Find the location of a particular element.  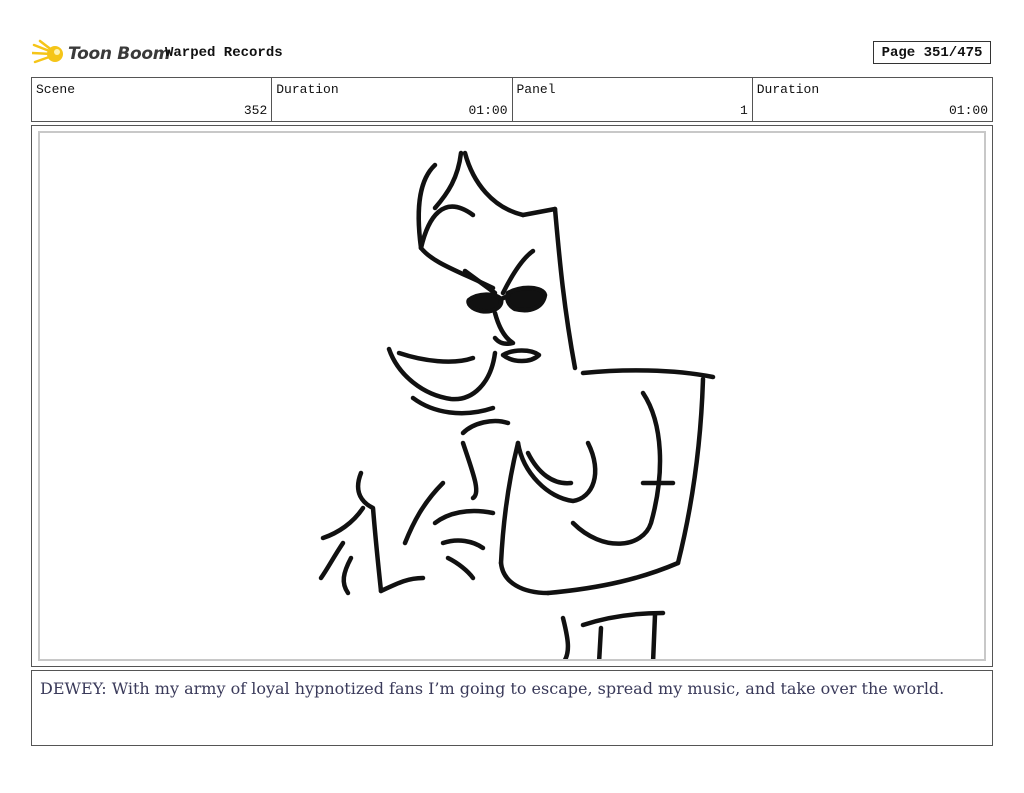

scene-label: Scene is located at coordinates (56, 89).